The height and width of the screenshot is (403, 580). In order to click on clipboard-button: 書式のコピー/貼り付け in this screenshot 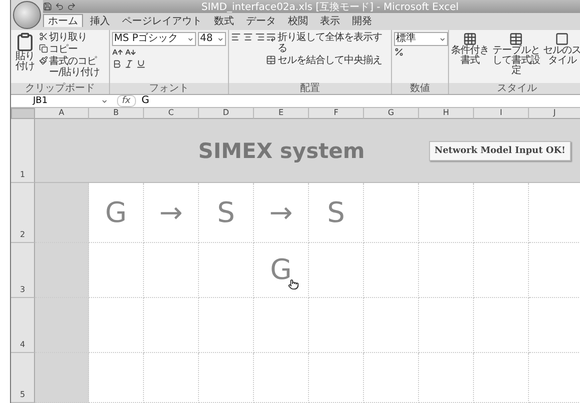, I will do `click(72, 67)`.